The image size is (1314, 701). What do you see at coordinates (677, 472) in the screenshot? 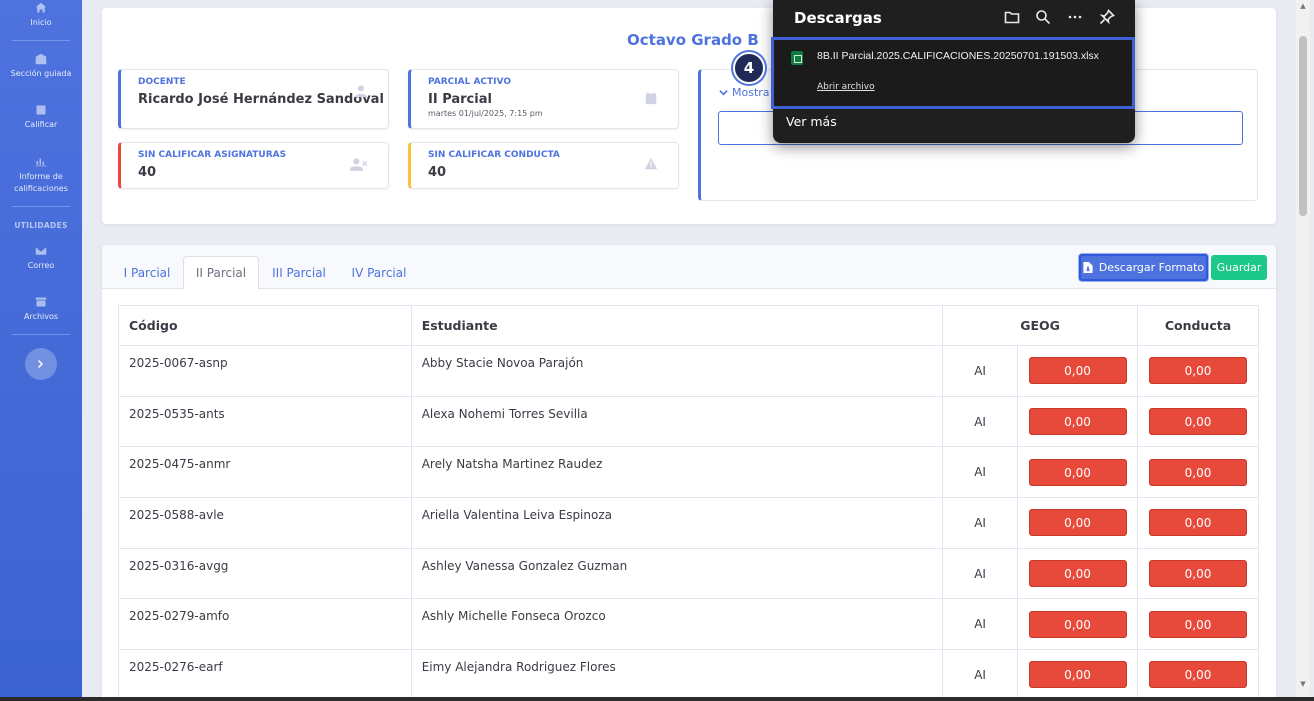
I see `student-name: Arely Natsha Martinez Raudez` at bounding box center [677, 472].